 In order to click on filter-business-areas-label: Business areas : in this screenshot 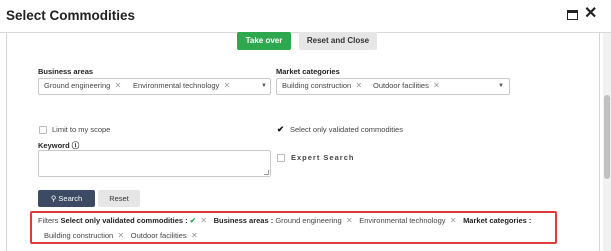, I will do `click(243, 220)`.